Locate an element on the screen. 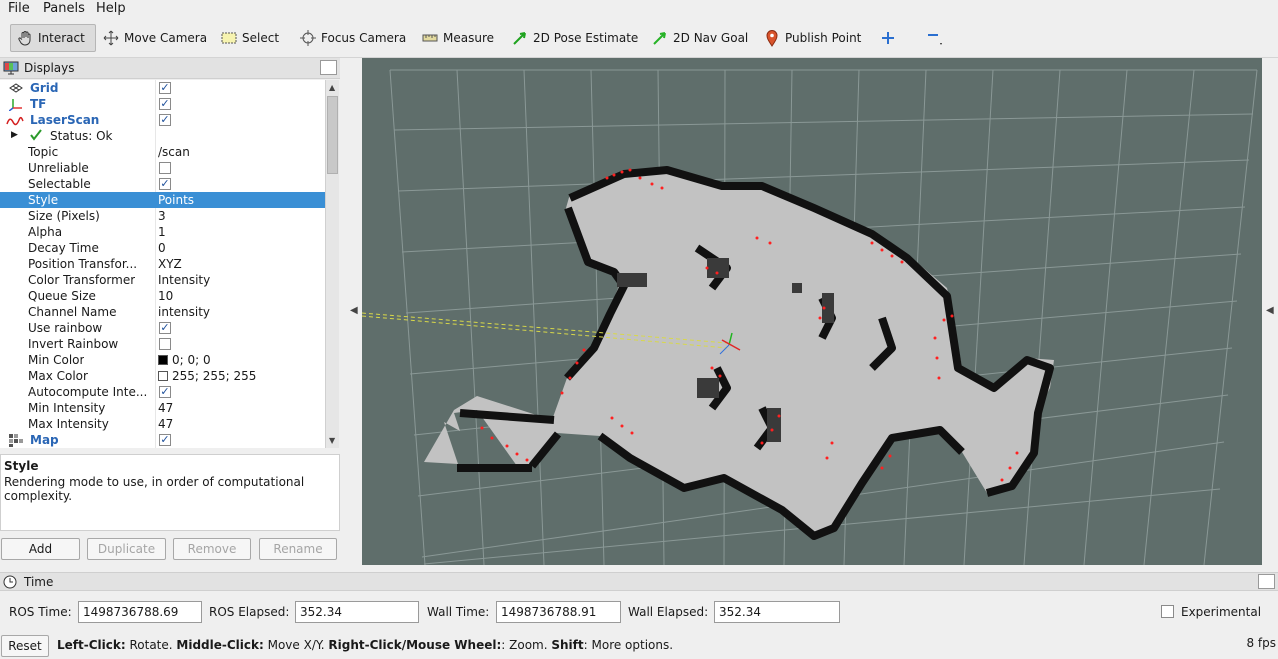 The image size is (1278, 659). add-tool-button is located at coordinates (890, 38).